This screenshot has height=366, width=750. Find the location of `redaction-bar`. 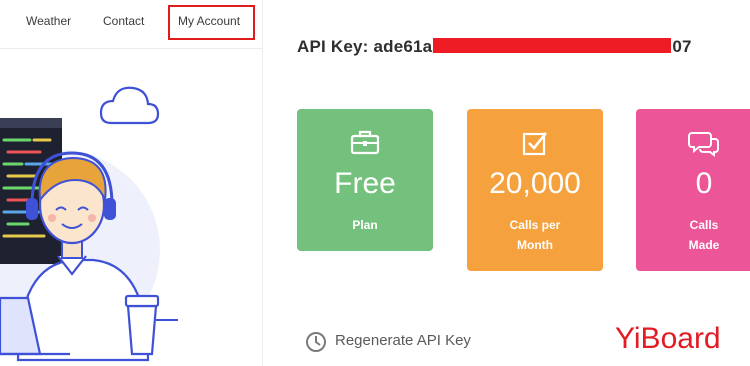

redaction-bar is located at coordinates (552, 45).